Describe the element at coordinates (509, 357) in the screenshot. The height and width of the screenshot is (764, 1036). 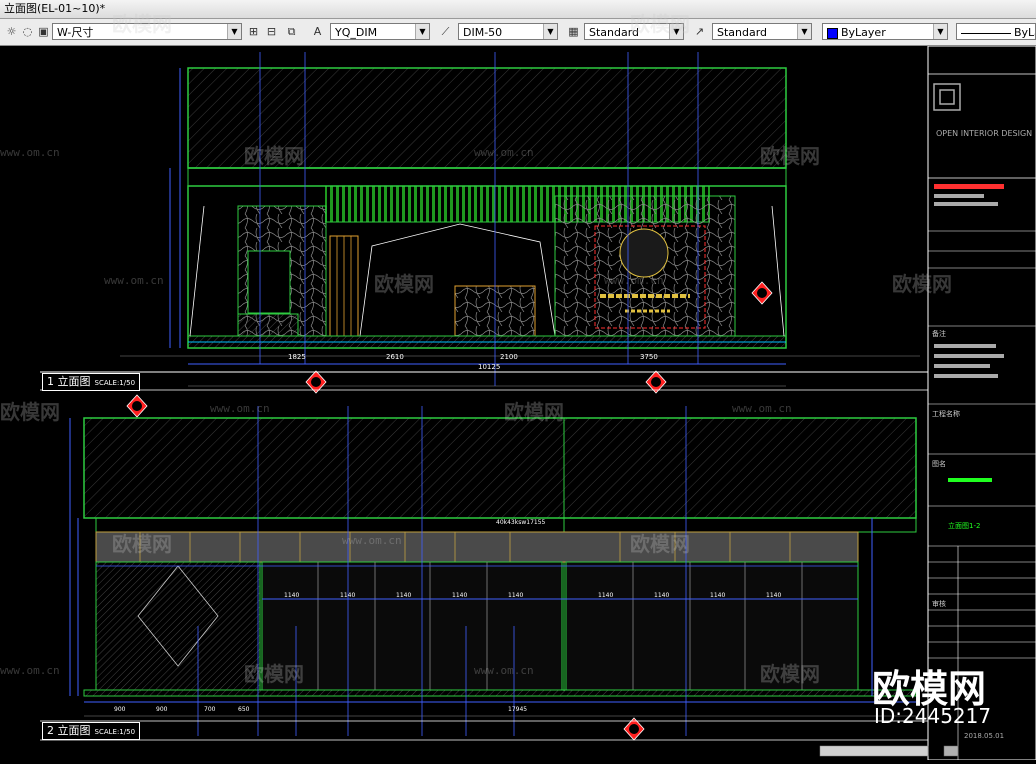
I see `v1-dim-2: 2100` at that location.